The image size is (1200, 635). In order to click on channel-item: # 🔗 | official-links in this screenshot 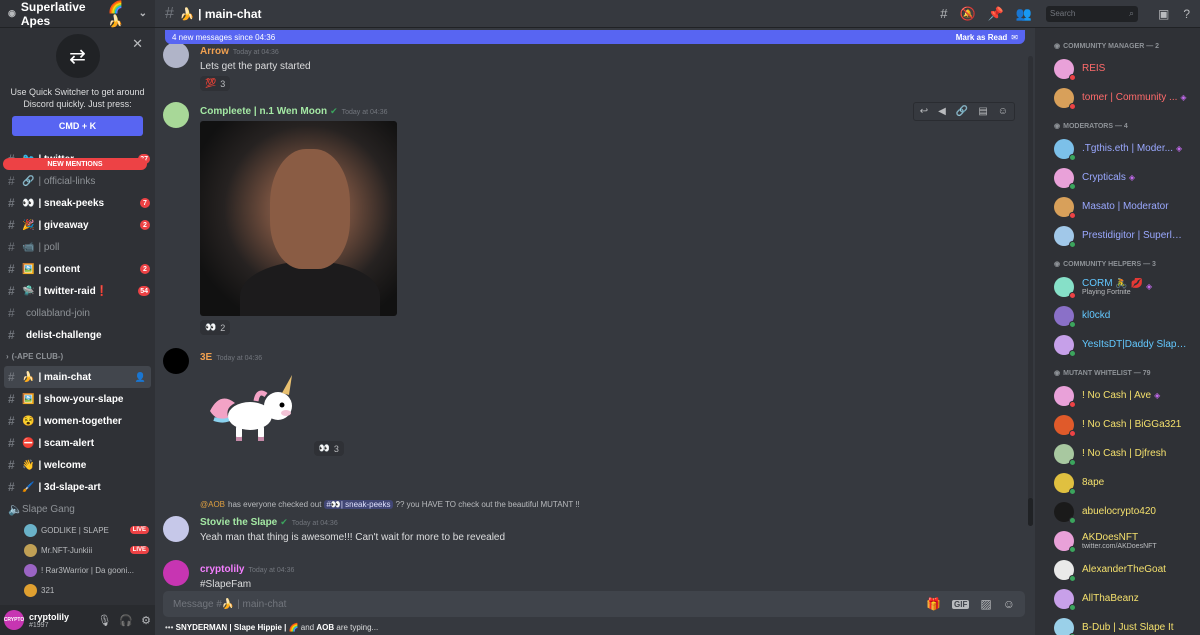, I will do `click(77, 181)`.